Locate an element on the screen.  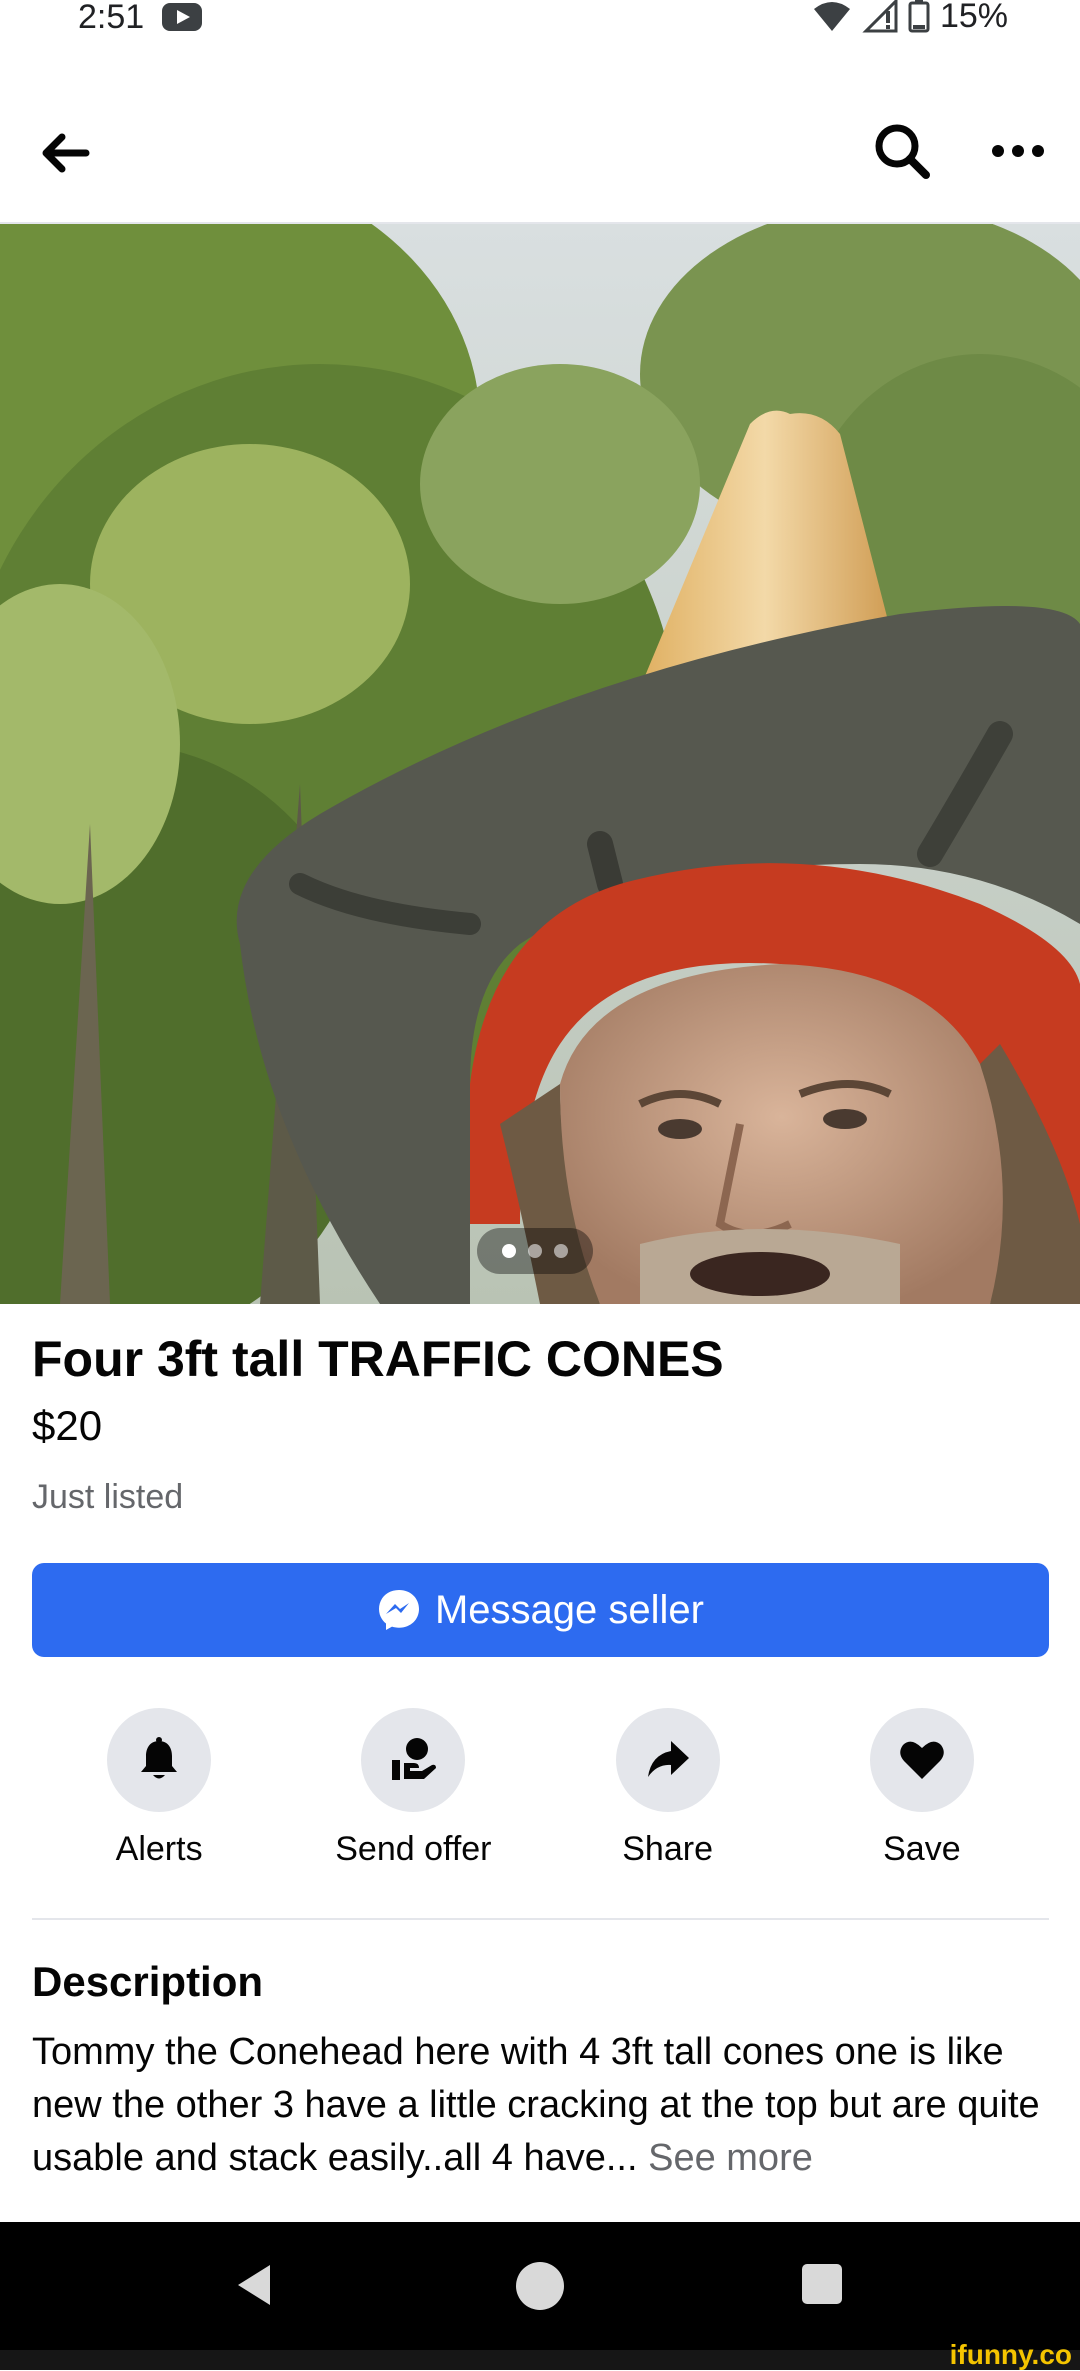
alerts-button: Alerts is located at coordinates (159, 1798).